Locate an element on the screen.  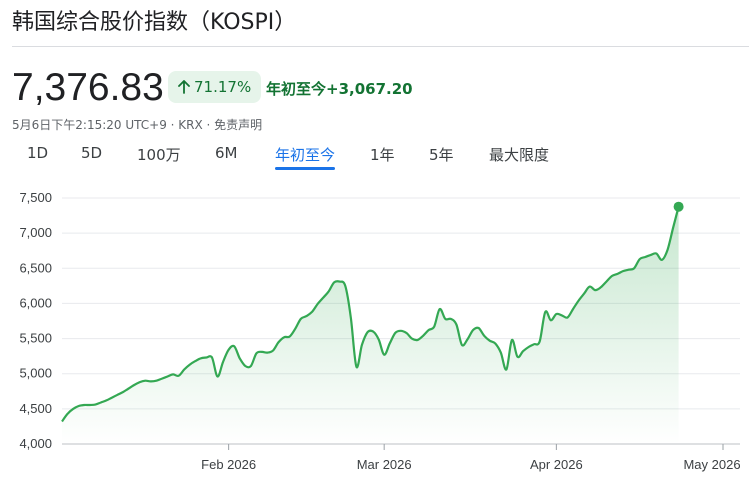
y-tick-label: 5,000 is located at coordinates (35, 373).